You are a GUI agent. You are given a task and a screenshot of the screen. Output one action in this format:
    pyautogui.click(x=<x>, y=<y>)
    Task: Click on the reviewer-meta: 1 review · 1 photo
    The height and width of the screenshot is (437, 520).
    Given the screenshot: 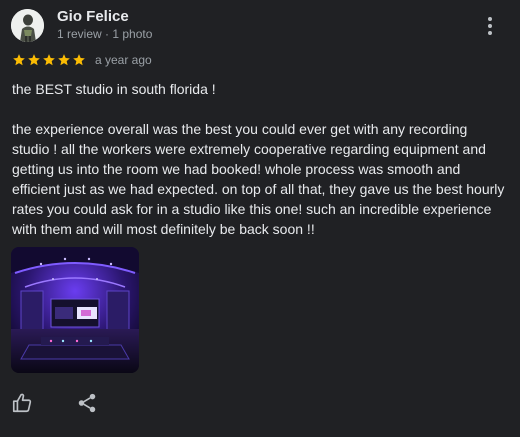 What is the action you would take?
    pyautogui.click(x=105, y=34)
    